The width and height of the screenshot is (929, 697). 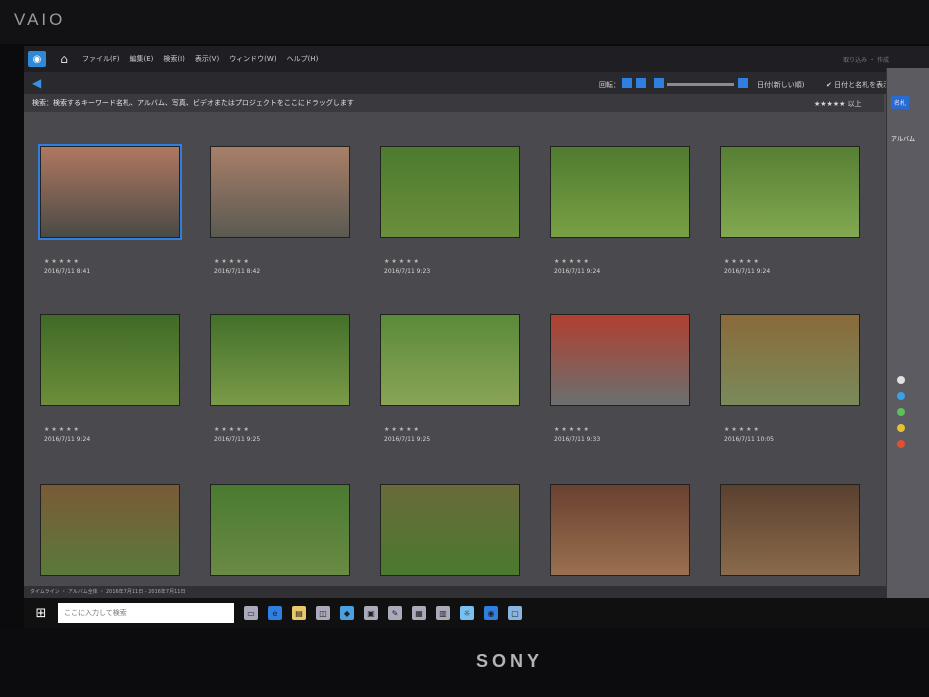 I want to click on taskbar-search-input: ここに入力して検索, so click(x=146, y=613).